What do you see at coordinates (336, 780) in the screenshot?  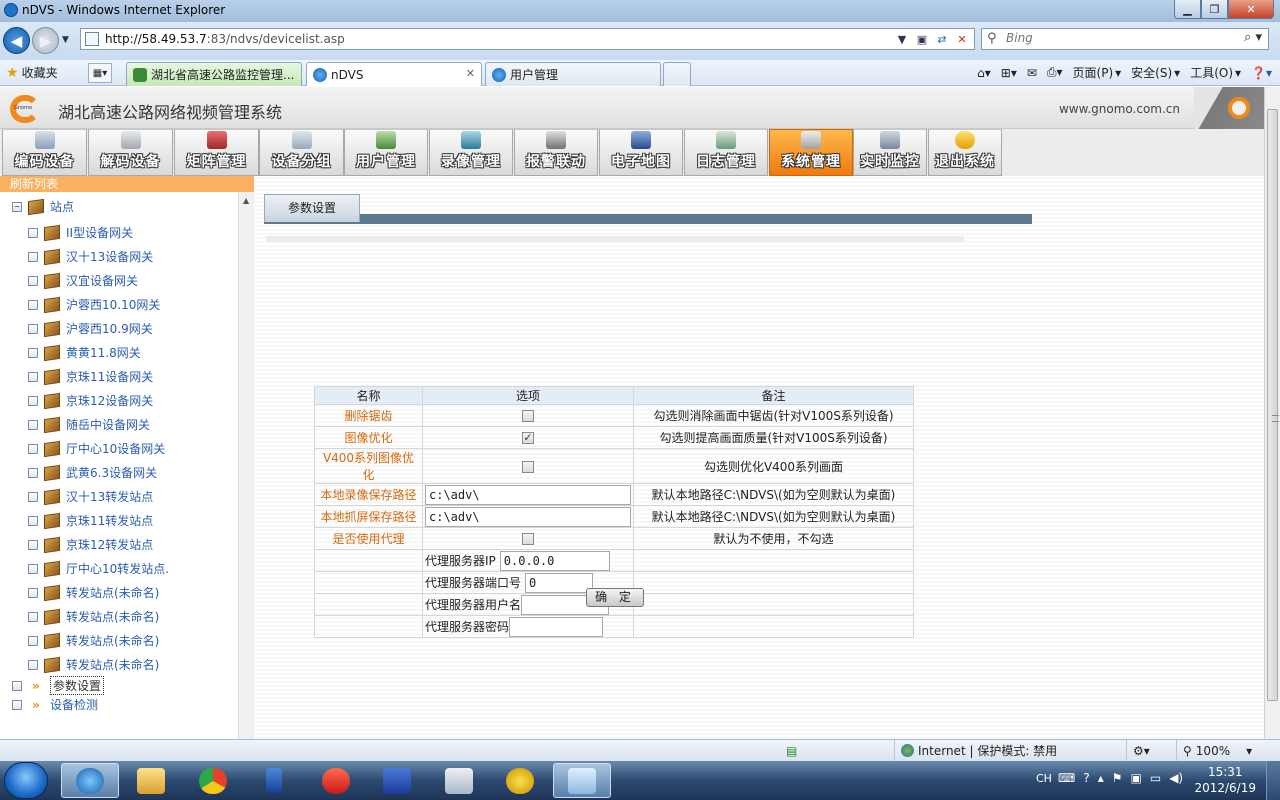 I see `taskbar-app-red` at bounding box center [336, 780].